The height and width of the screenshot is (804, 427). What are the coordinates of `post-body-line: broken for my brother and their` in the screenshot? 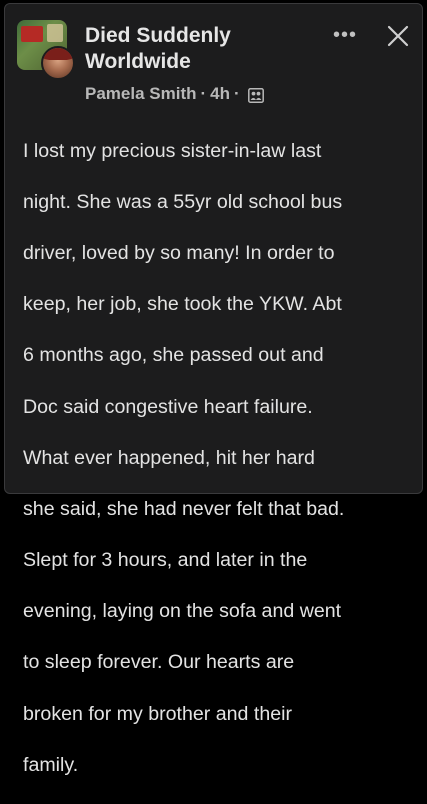 It's located at (158, 713).